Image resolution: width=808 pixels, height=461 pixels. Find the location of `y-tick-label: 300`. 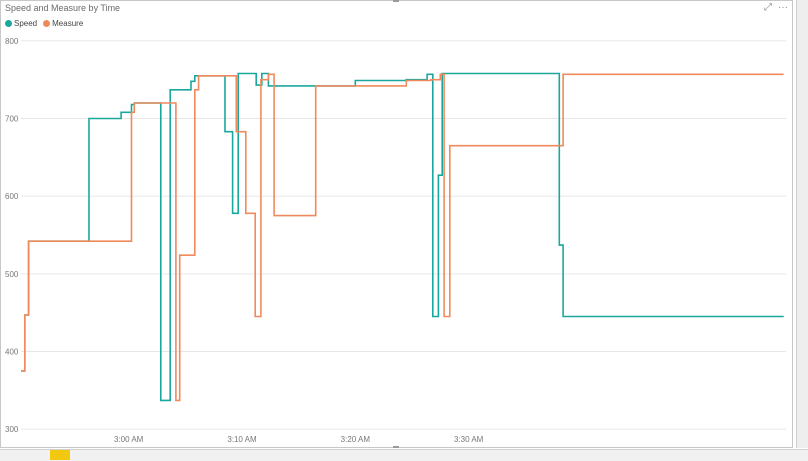

y-tick-label: 300 is located at coordinates (12, 429).